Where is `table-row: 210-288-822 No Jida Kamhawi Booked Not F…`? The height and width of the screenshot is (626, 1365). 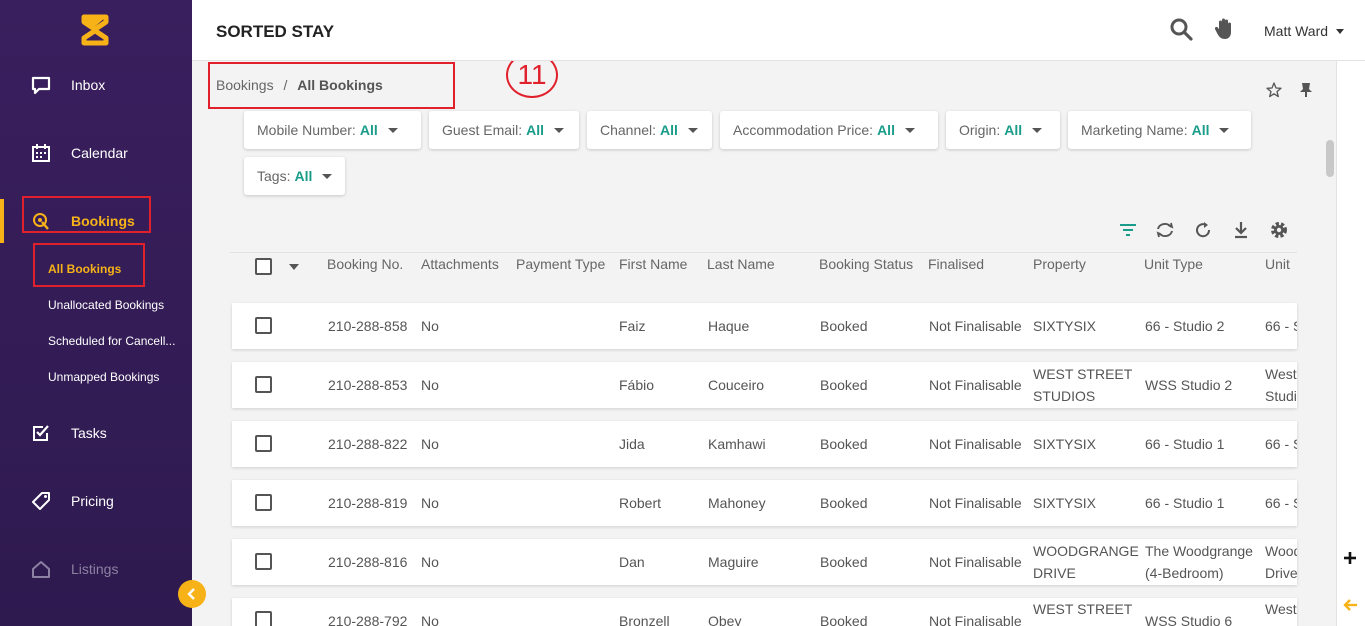
table-row: 210-288-822 No Jida Kamhawi Booked Not F… is located at coordinates (764, 444).